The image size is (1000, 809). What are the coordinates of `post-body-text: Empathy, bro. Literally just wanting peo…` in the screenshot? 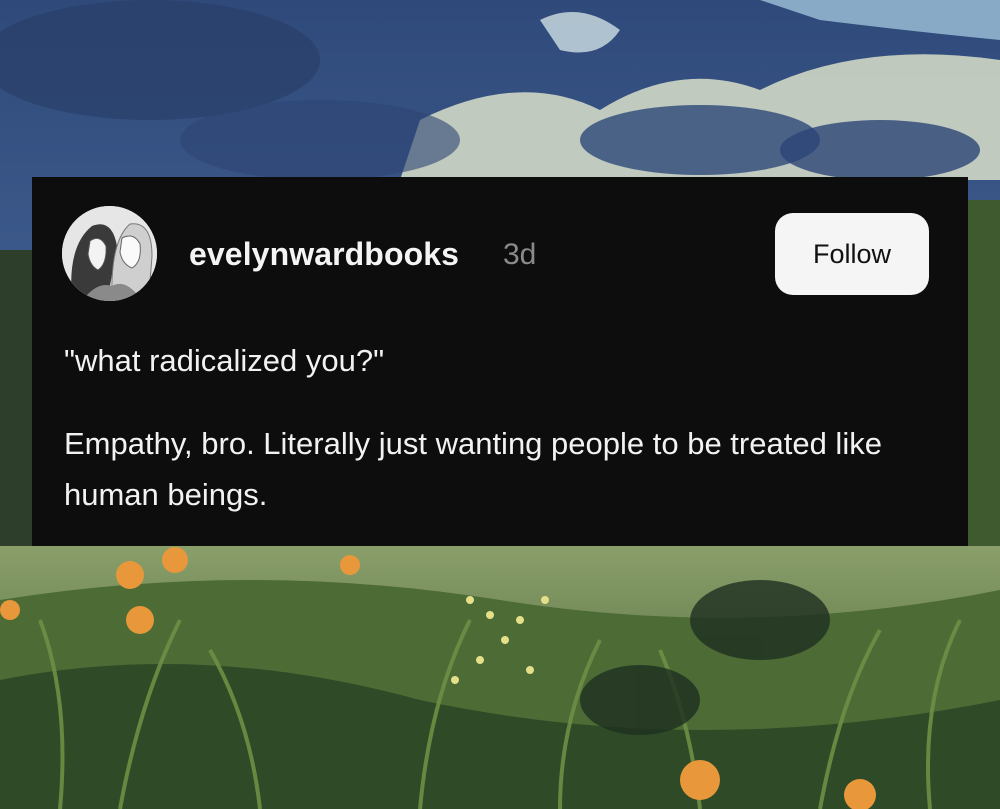 It's located at (473, 469).